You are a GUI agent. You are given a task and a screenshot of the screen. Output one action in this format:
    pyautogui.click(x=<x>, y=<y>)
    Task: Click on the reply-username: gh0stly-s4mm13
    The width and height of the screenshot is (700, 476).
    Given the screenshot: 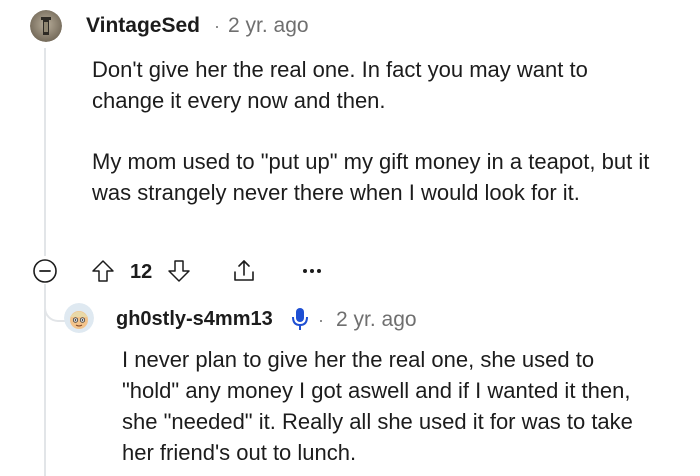 What is the action you would take?
    pyautogui.click(x=194, y=319)
    